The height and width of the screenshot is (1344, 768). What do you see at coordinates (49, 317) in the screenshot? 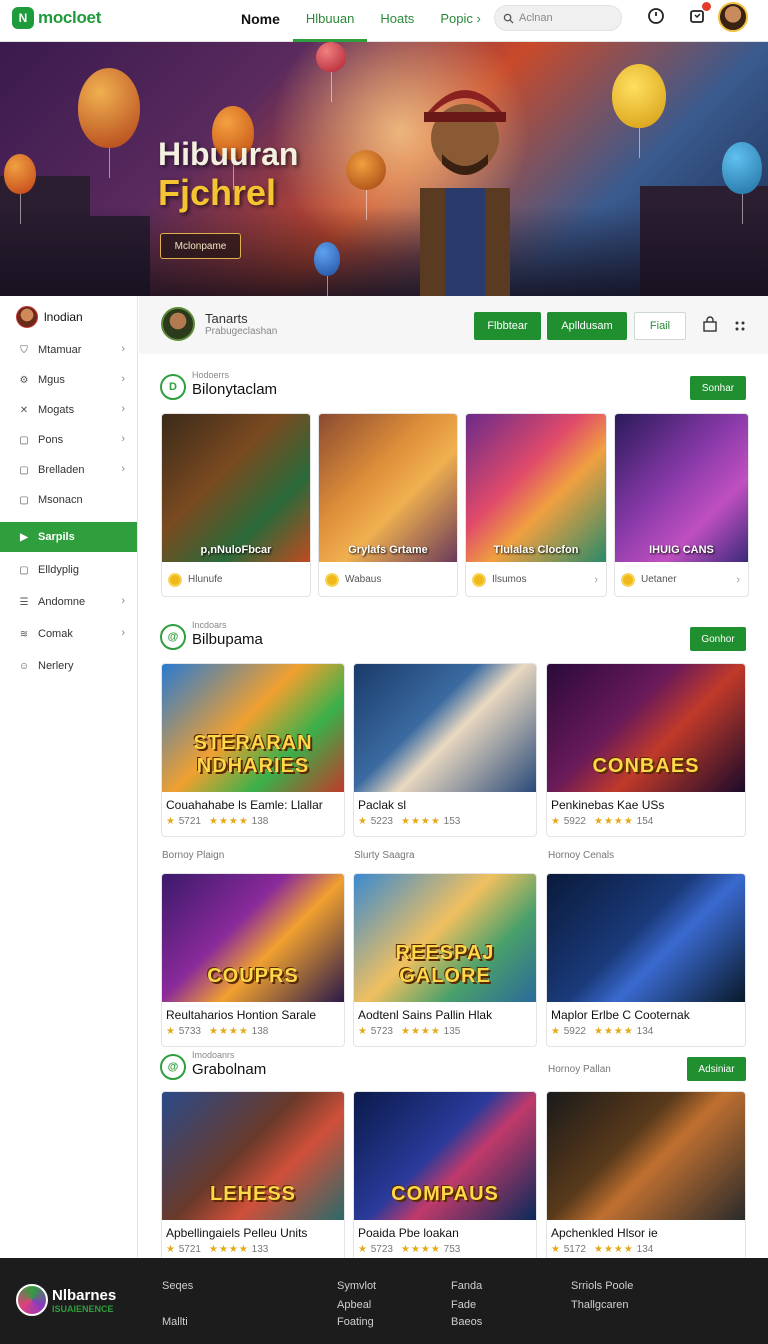
I see `sidebar-user: lnodian` at bounding box center [49, 317].